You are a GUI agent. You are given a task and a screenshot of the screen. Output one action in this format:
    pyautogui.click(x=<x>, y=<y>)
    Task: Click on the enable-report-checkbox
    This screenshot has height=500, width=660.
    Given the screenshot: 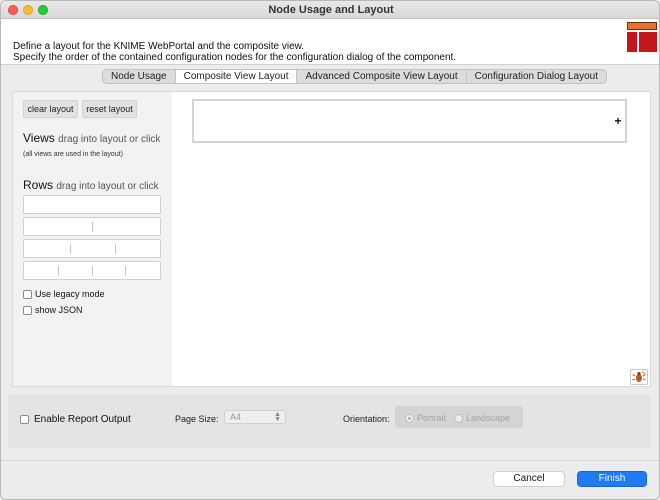 What is the action you would take?
    pyautogui.click(x=24, y=419)
    